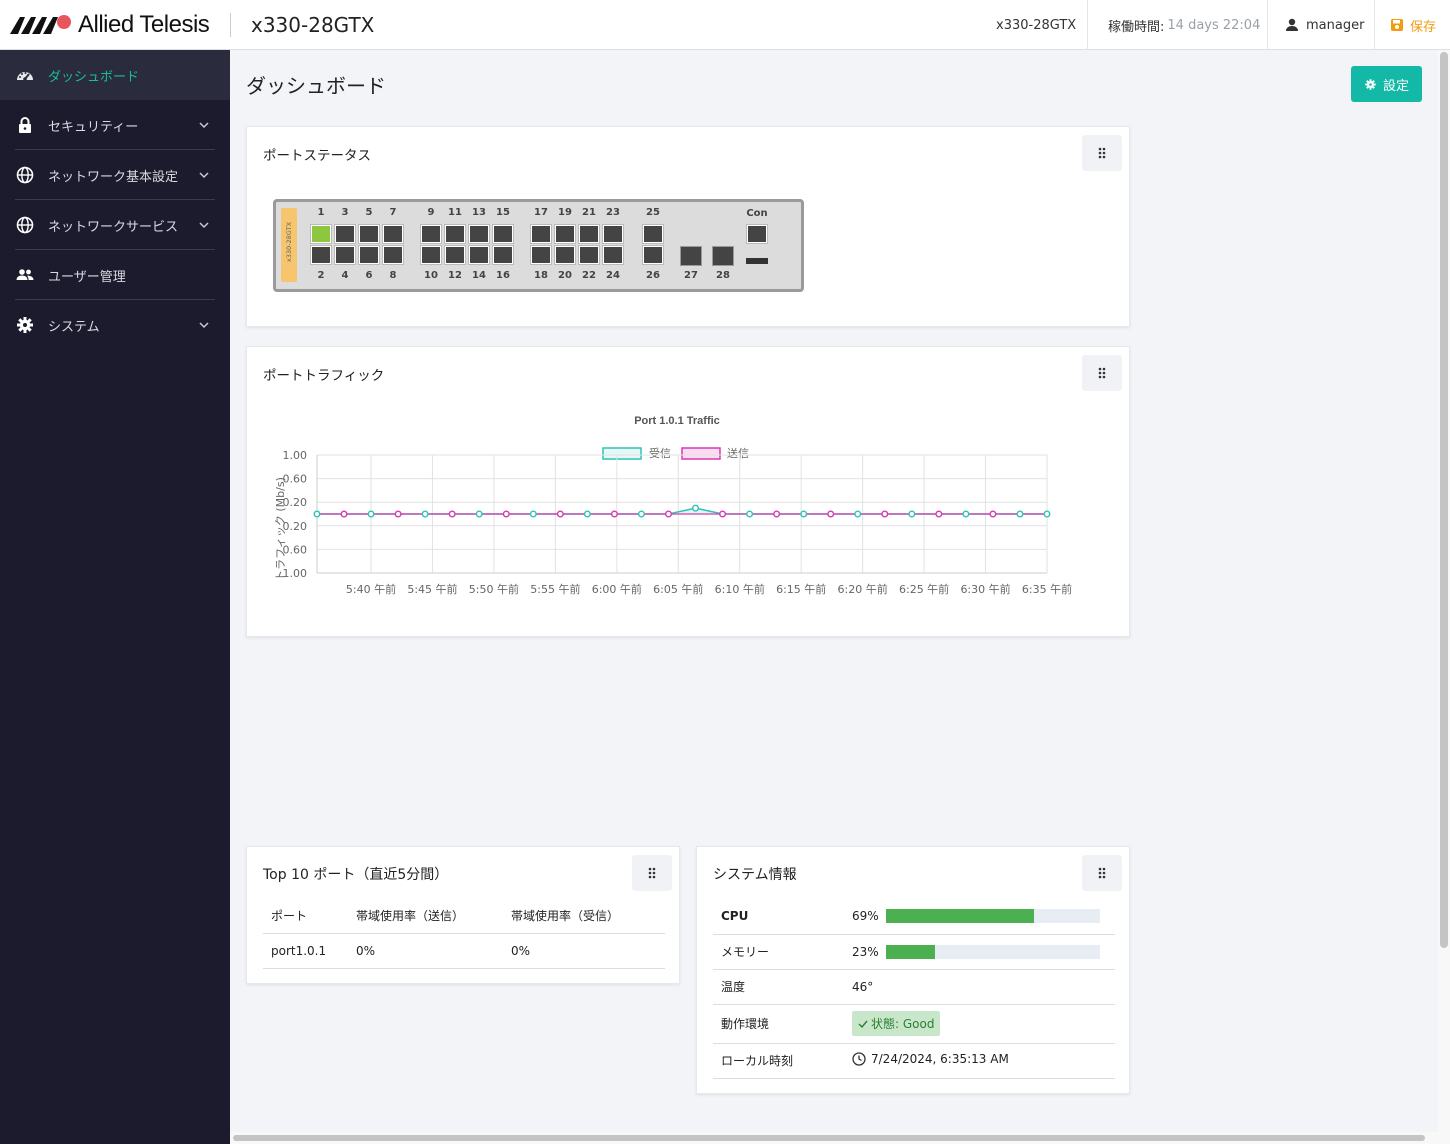  What do you see at coordinates (914, 916) in the screenshot?
I see `cpu-row: CPU 69%` at bounding box center [914, 916].